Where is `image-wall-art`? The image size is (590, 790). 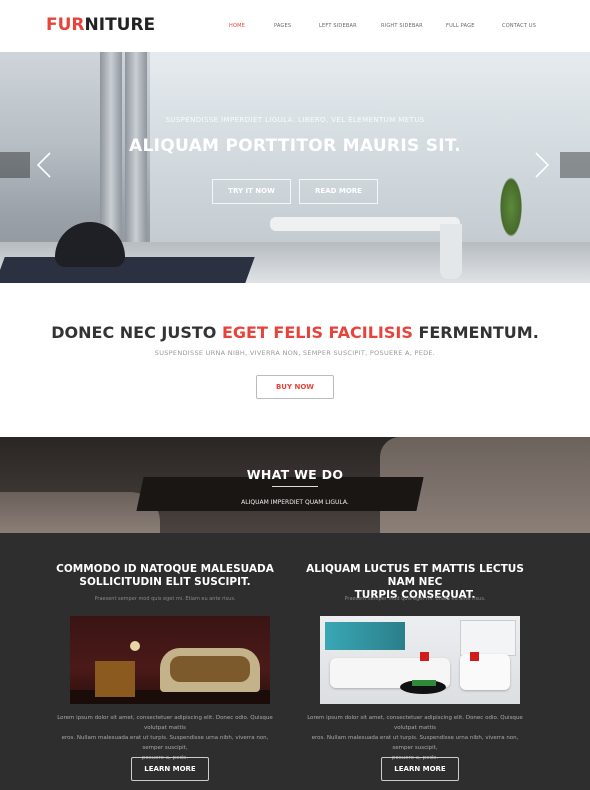 image-wall-art is located at coordinates (365, 636).